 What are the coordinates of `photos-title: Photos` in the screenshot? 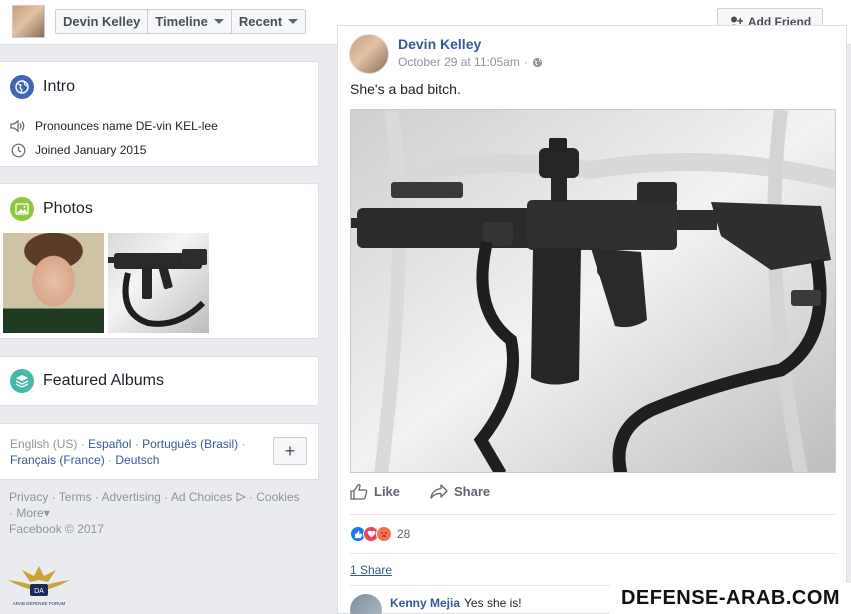 It's located at (51, 209).